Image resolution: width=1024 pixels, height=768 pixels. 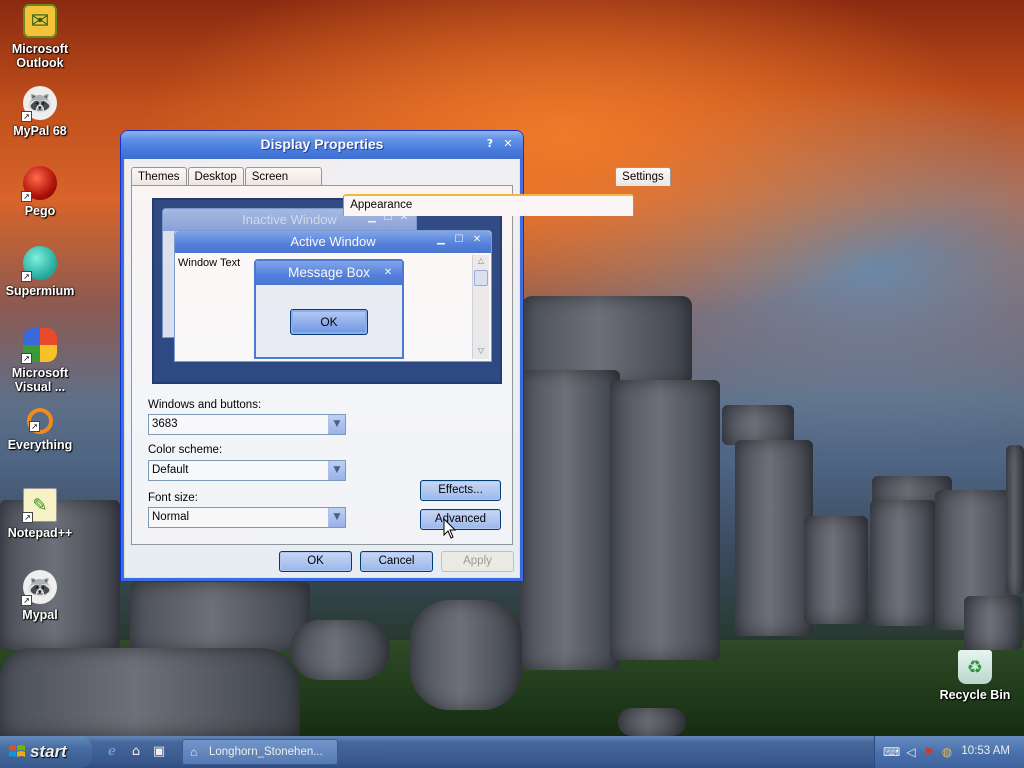 I want to click on desktop-icon-label: Mypal, so click(x=40, y=615).